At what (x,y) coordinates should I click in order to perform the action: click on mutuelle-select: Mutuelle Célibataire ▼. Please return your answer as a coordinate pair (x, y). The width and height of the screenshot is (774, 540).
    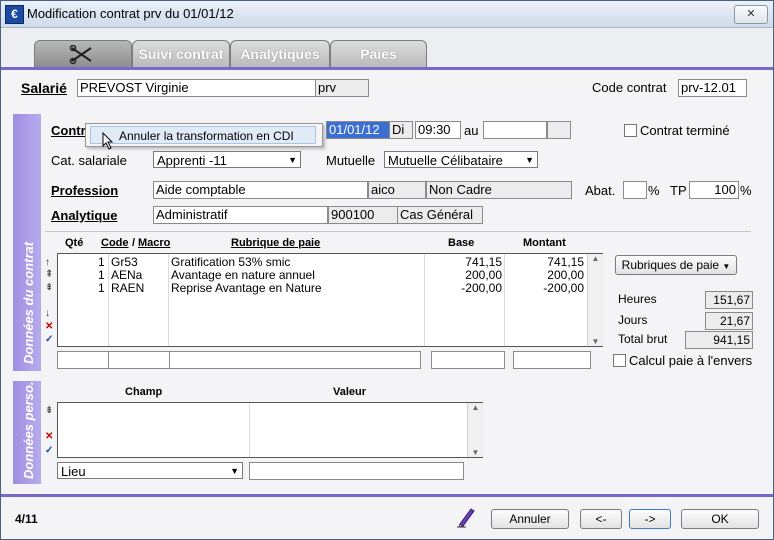
    Looking at the image, I should click on (461, 159).